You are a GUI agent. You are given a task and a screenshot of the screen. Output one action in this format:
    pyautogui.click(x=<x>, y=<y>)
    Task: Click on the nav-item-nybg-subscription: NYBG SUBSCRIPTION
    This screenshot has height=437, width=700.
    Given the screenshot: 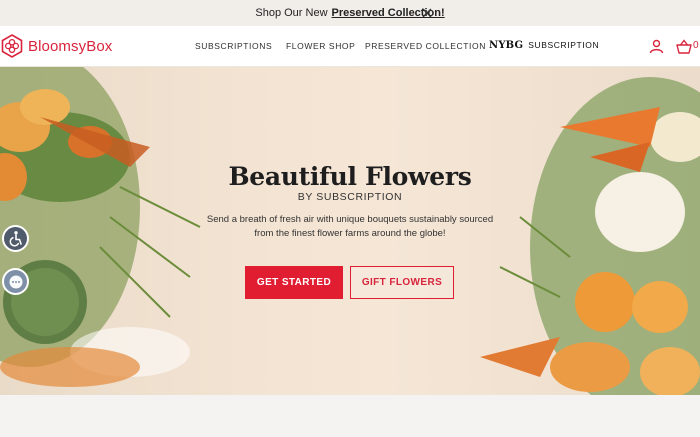 What is the action you would take?
    pyautogui.click(x=544, y=45)
    